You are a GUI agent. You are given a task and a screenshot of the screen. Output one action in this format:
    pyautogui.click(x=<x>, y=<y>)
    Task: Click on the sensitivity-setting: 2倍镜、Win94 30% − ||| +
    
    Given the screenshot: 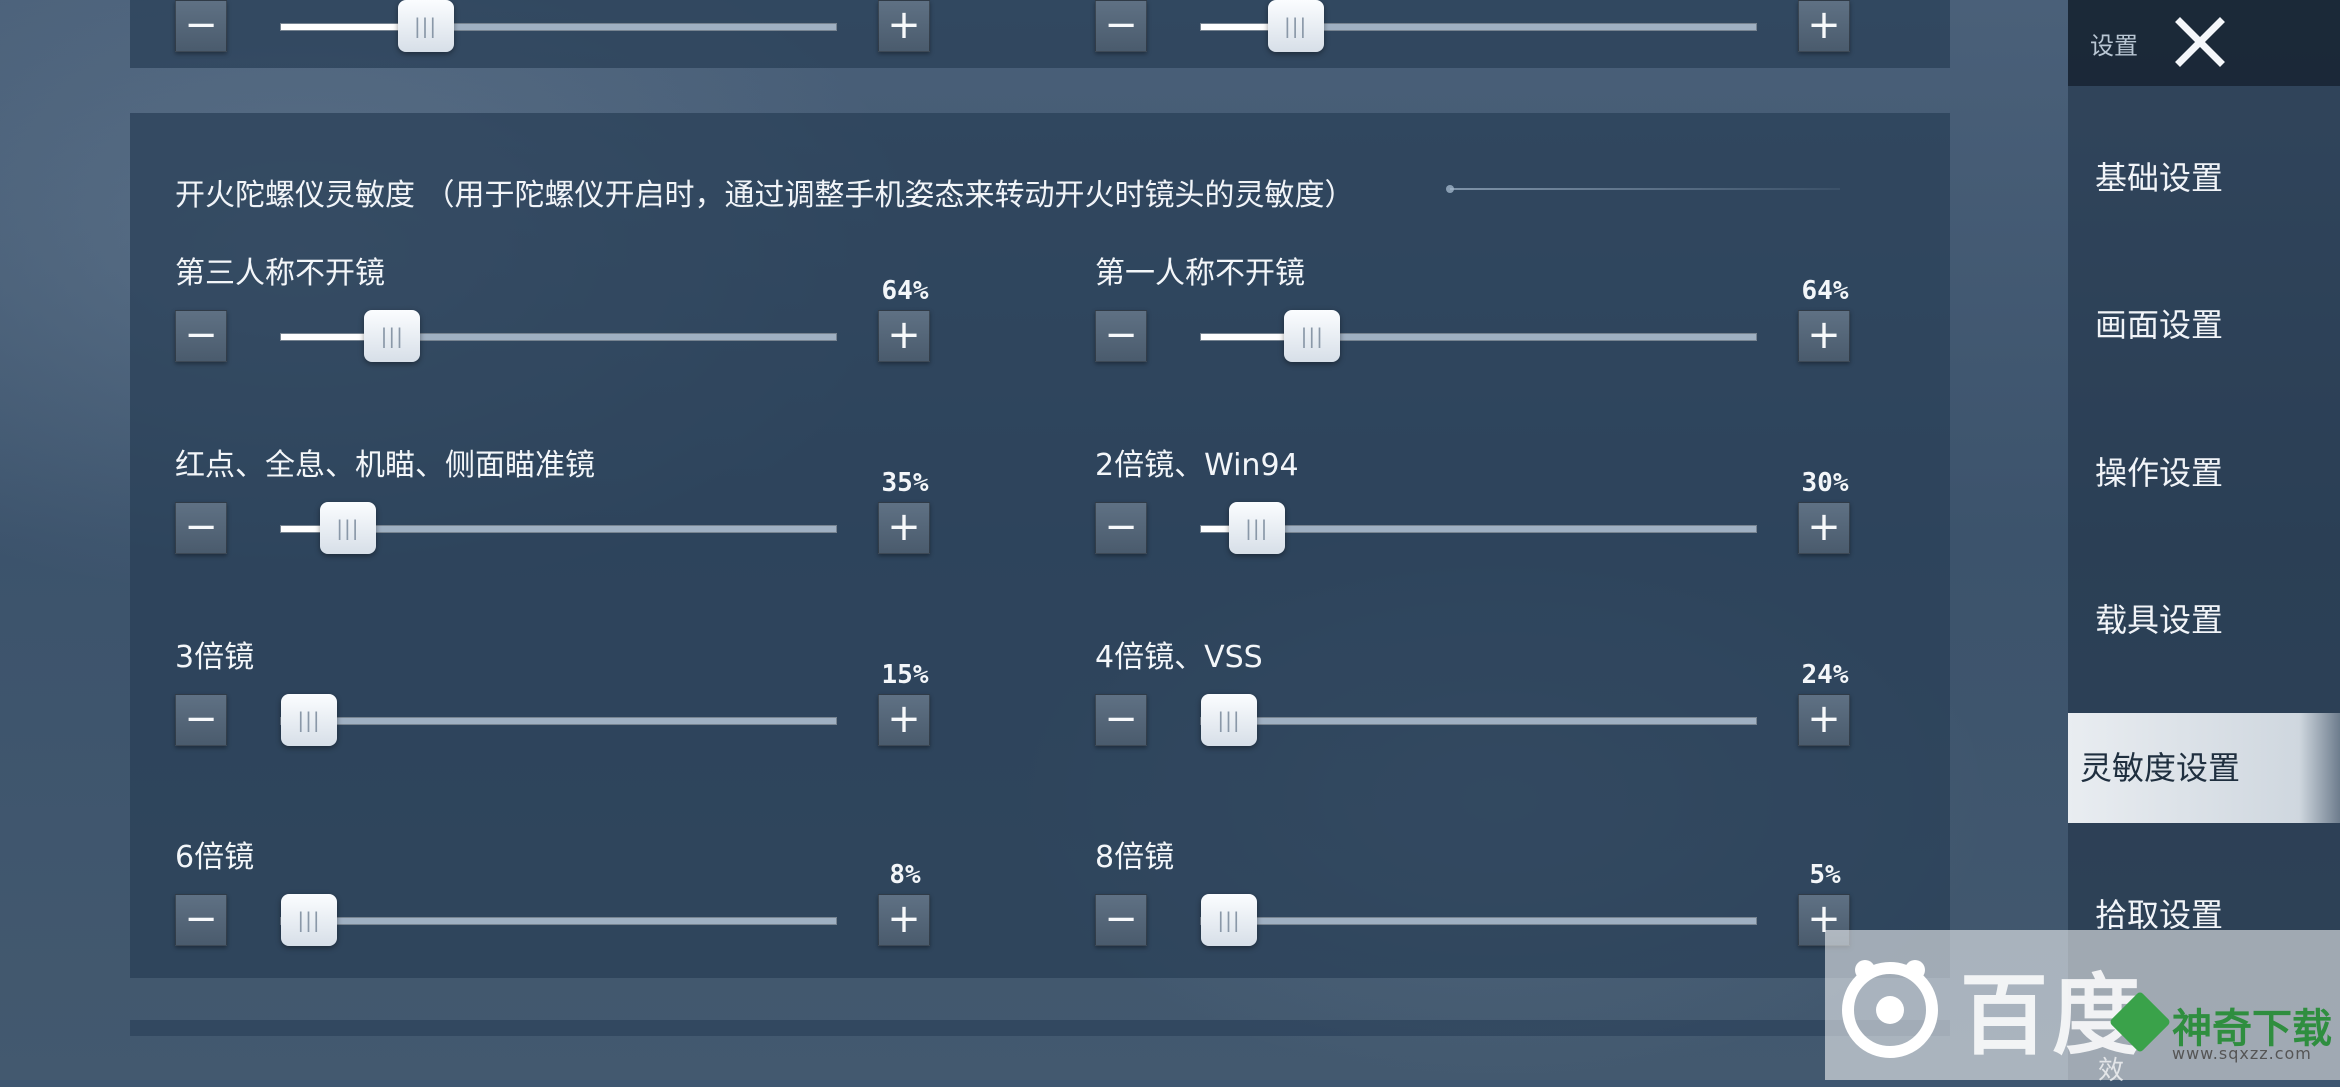 What is the action you would take?
    pyautogui.click(x=1475, y=515)
    